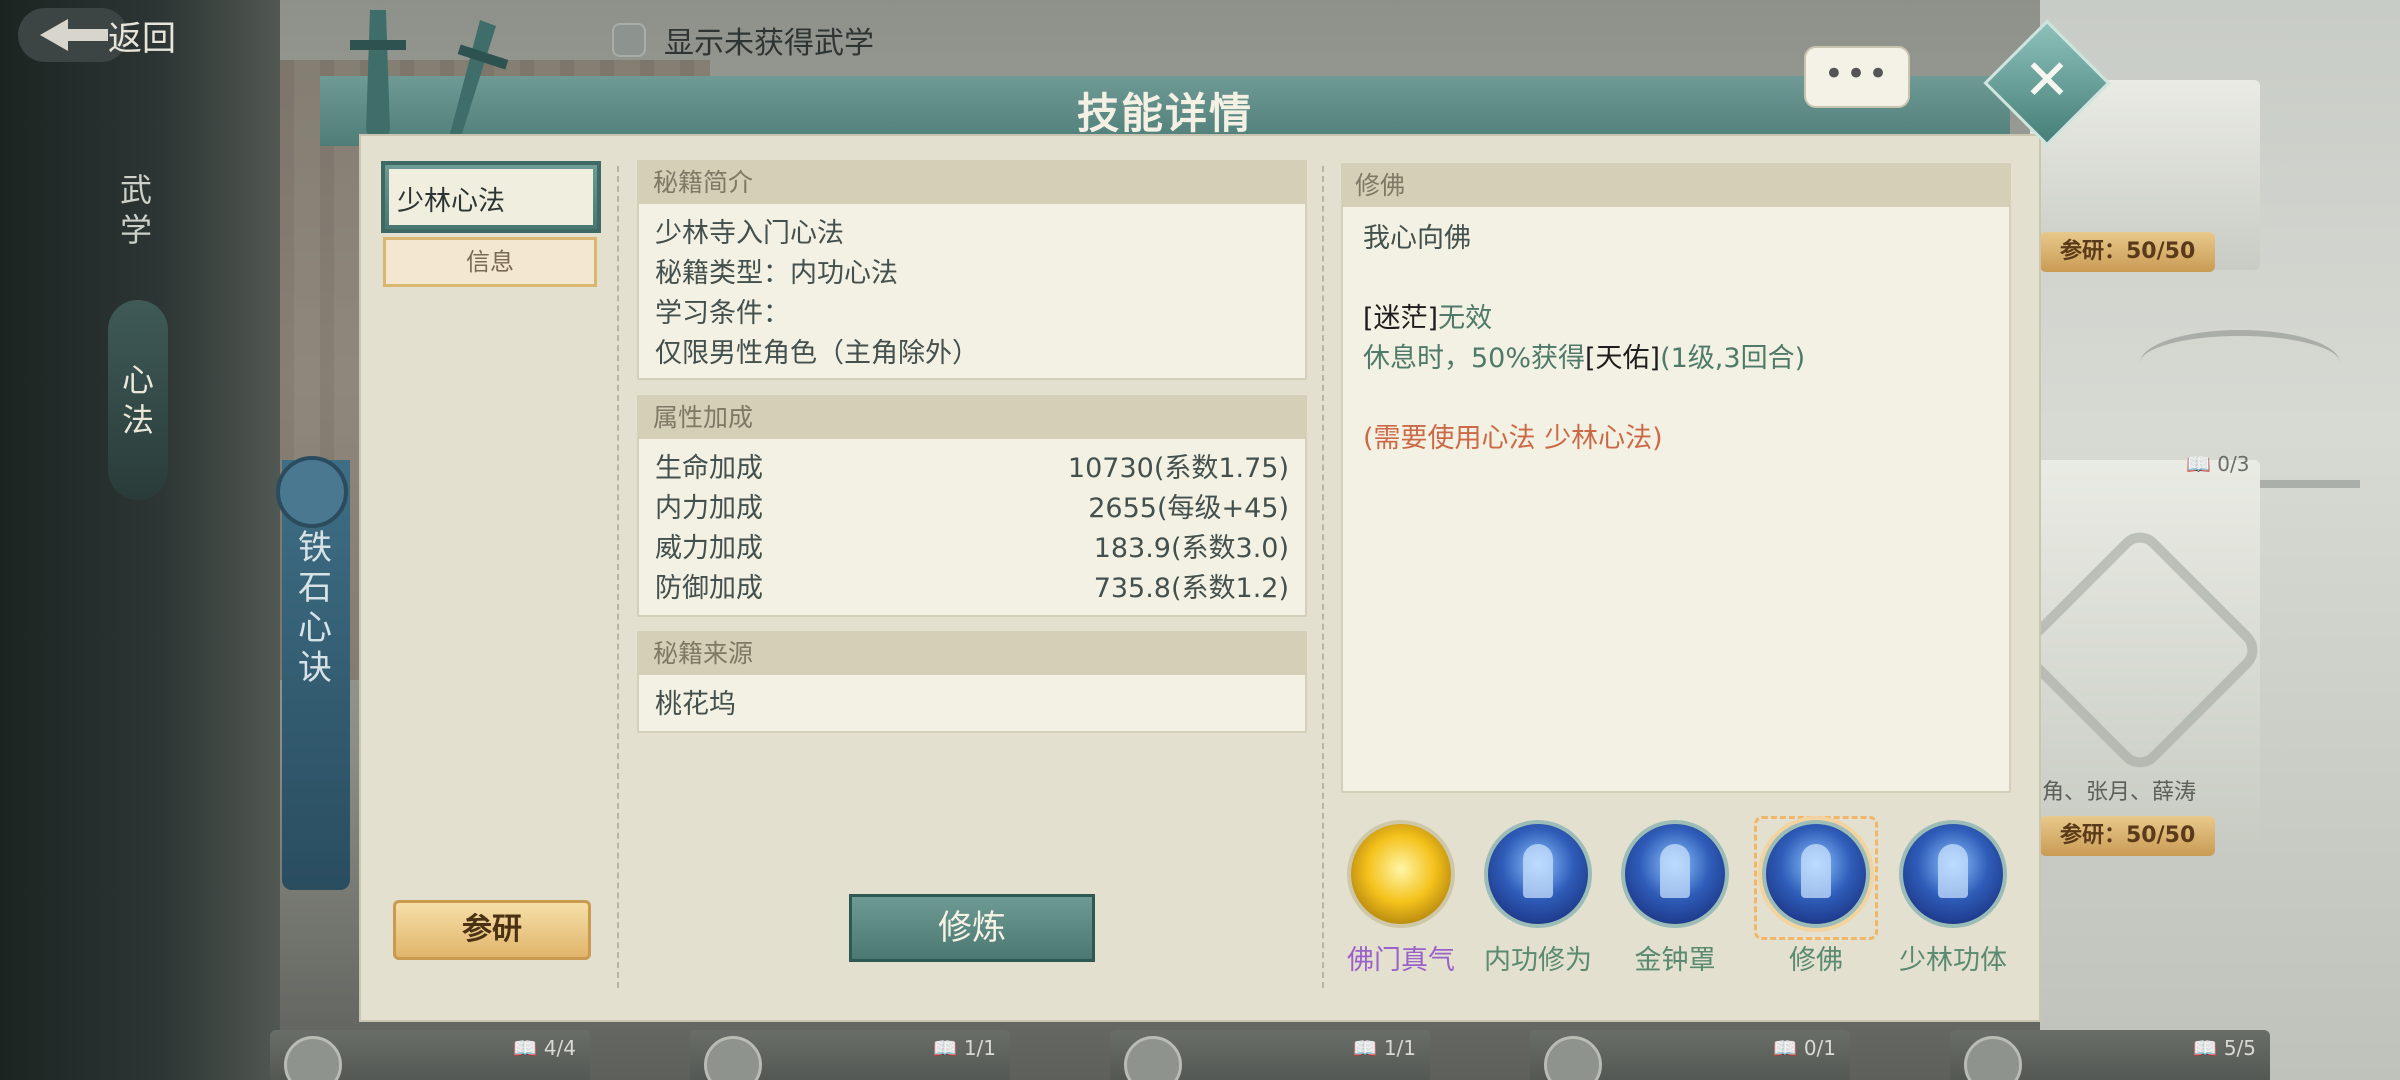 This screenshot has height=1080, width=2400. I want to click on effect-line: 休息时，50%获得[天佑](1级,3回合), so click(1676, 359).